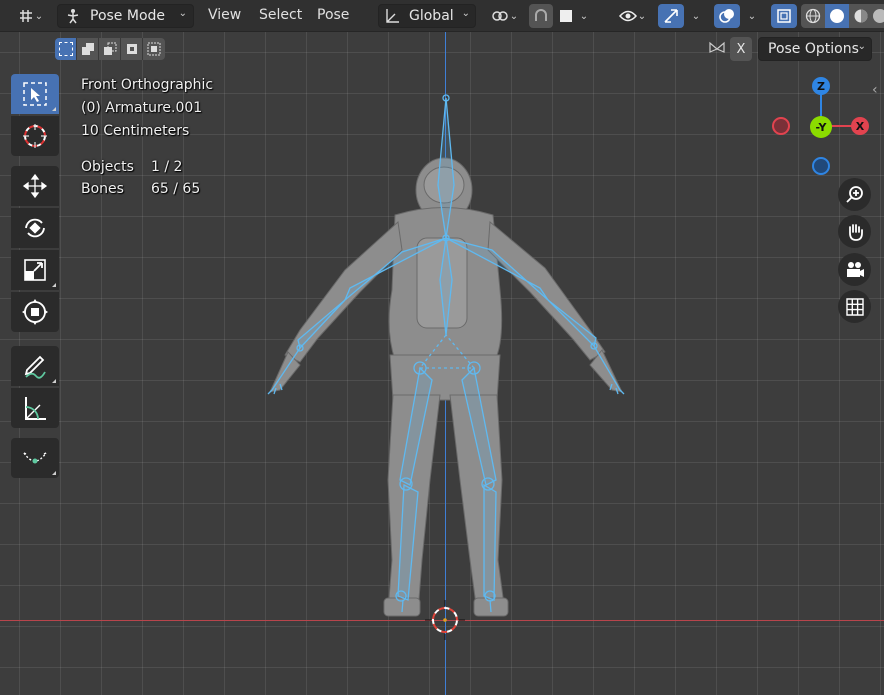  I want to click on xray-icon, so click(784, 16).